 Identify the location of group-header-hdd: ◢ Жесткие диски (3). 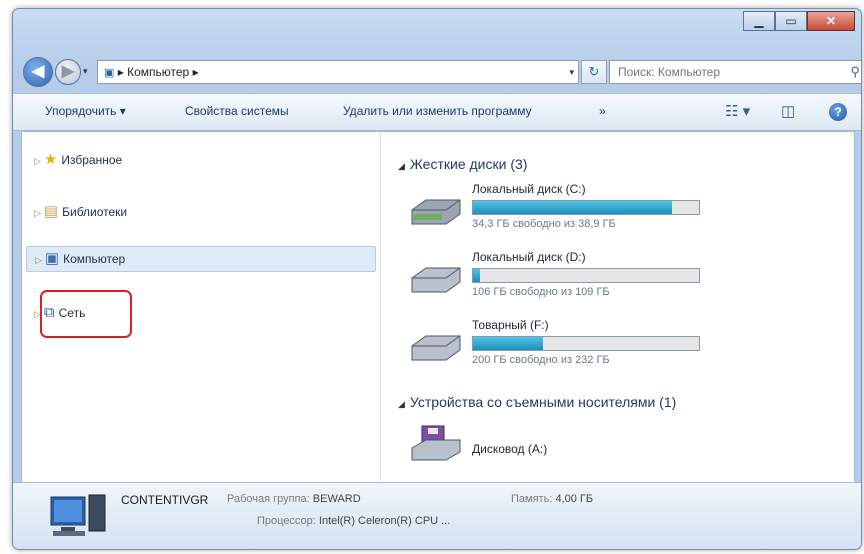
(462, 164).